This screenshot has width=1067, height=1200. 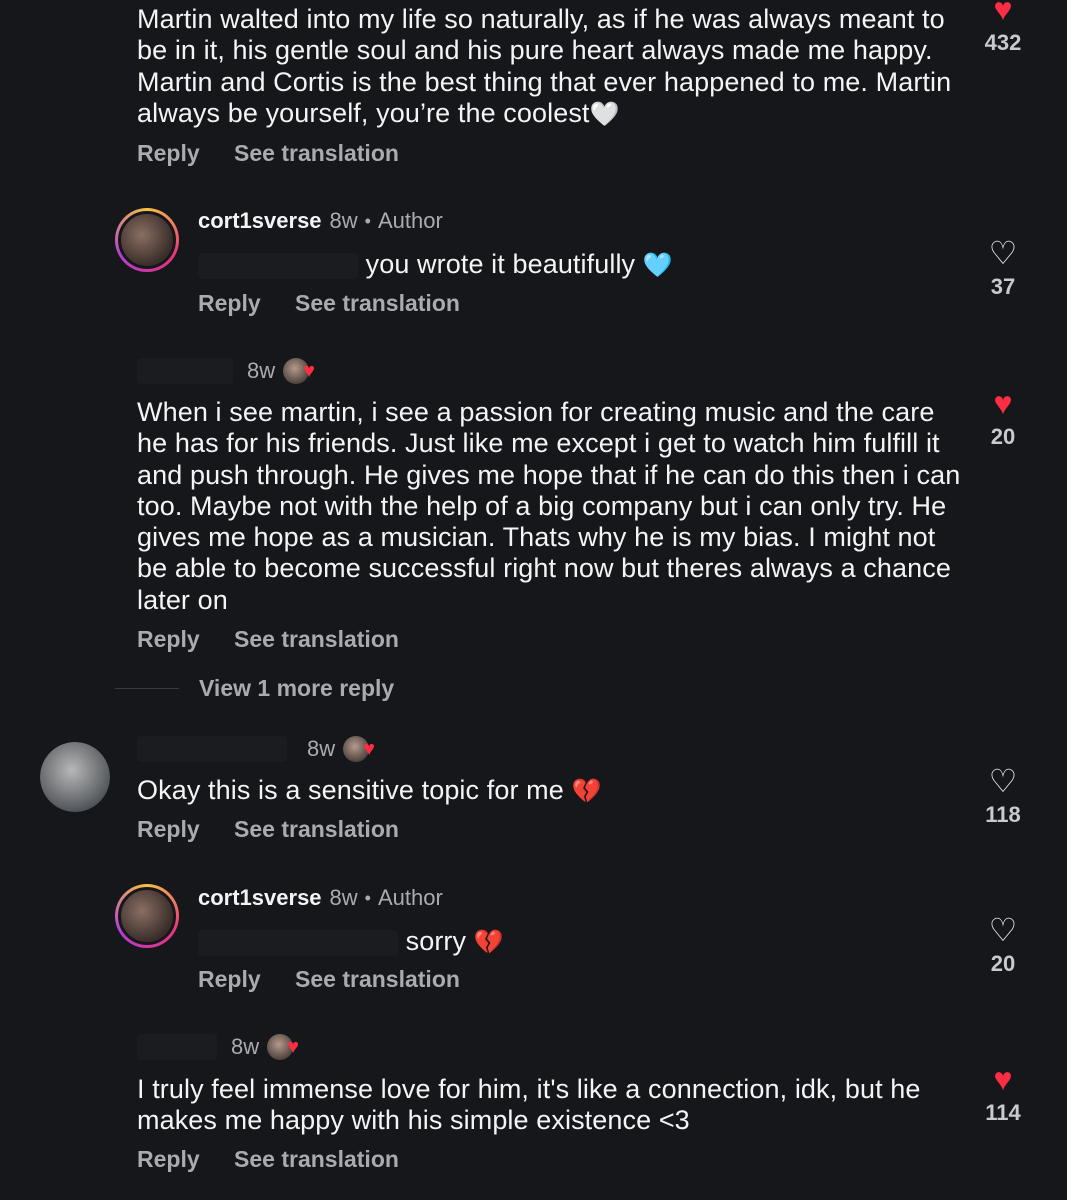 I want to click on like-count: 118, so click(x=1003, y=814).